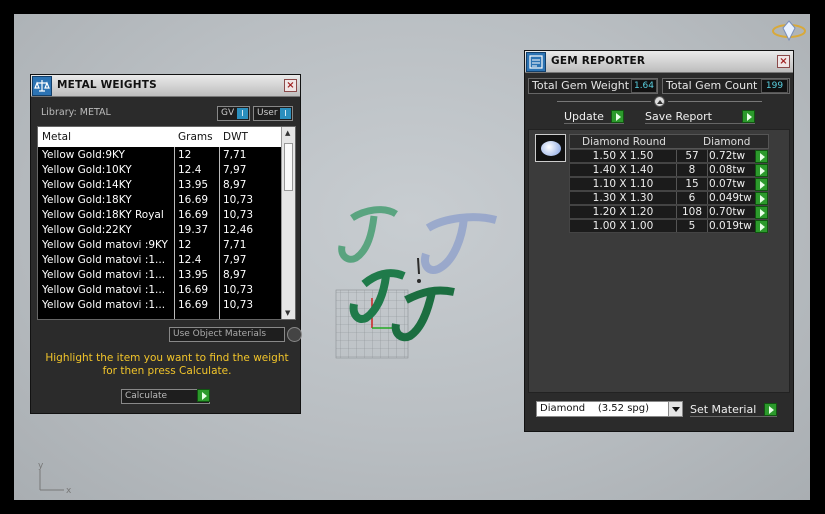 This screenshot has width=825, height=514. Describe the element at coordinates (159, 155) in the screenshot. I see `metal-row: Yellow Gold:9KY 12 7,71` at that location.